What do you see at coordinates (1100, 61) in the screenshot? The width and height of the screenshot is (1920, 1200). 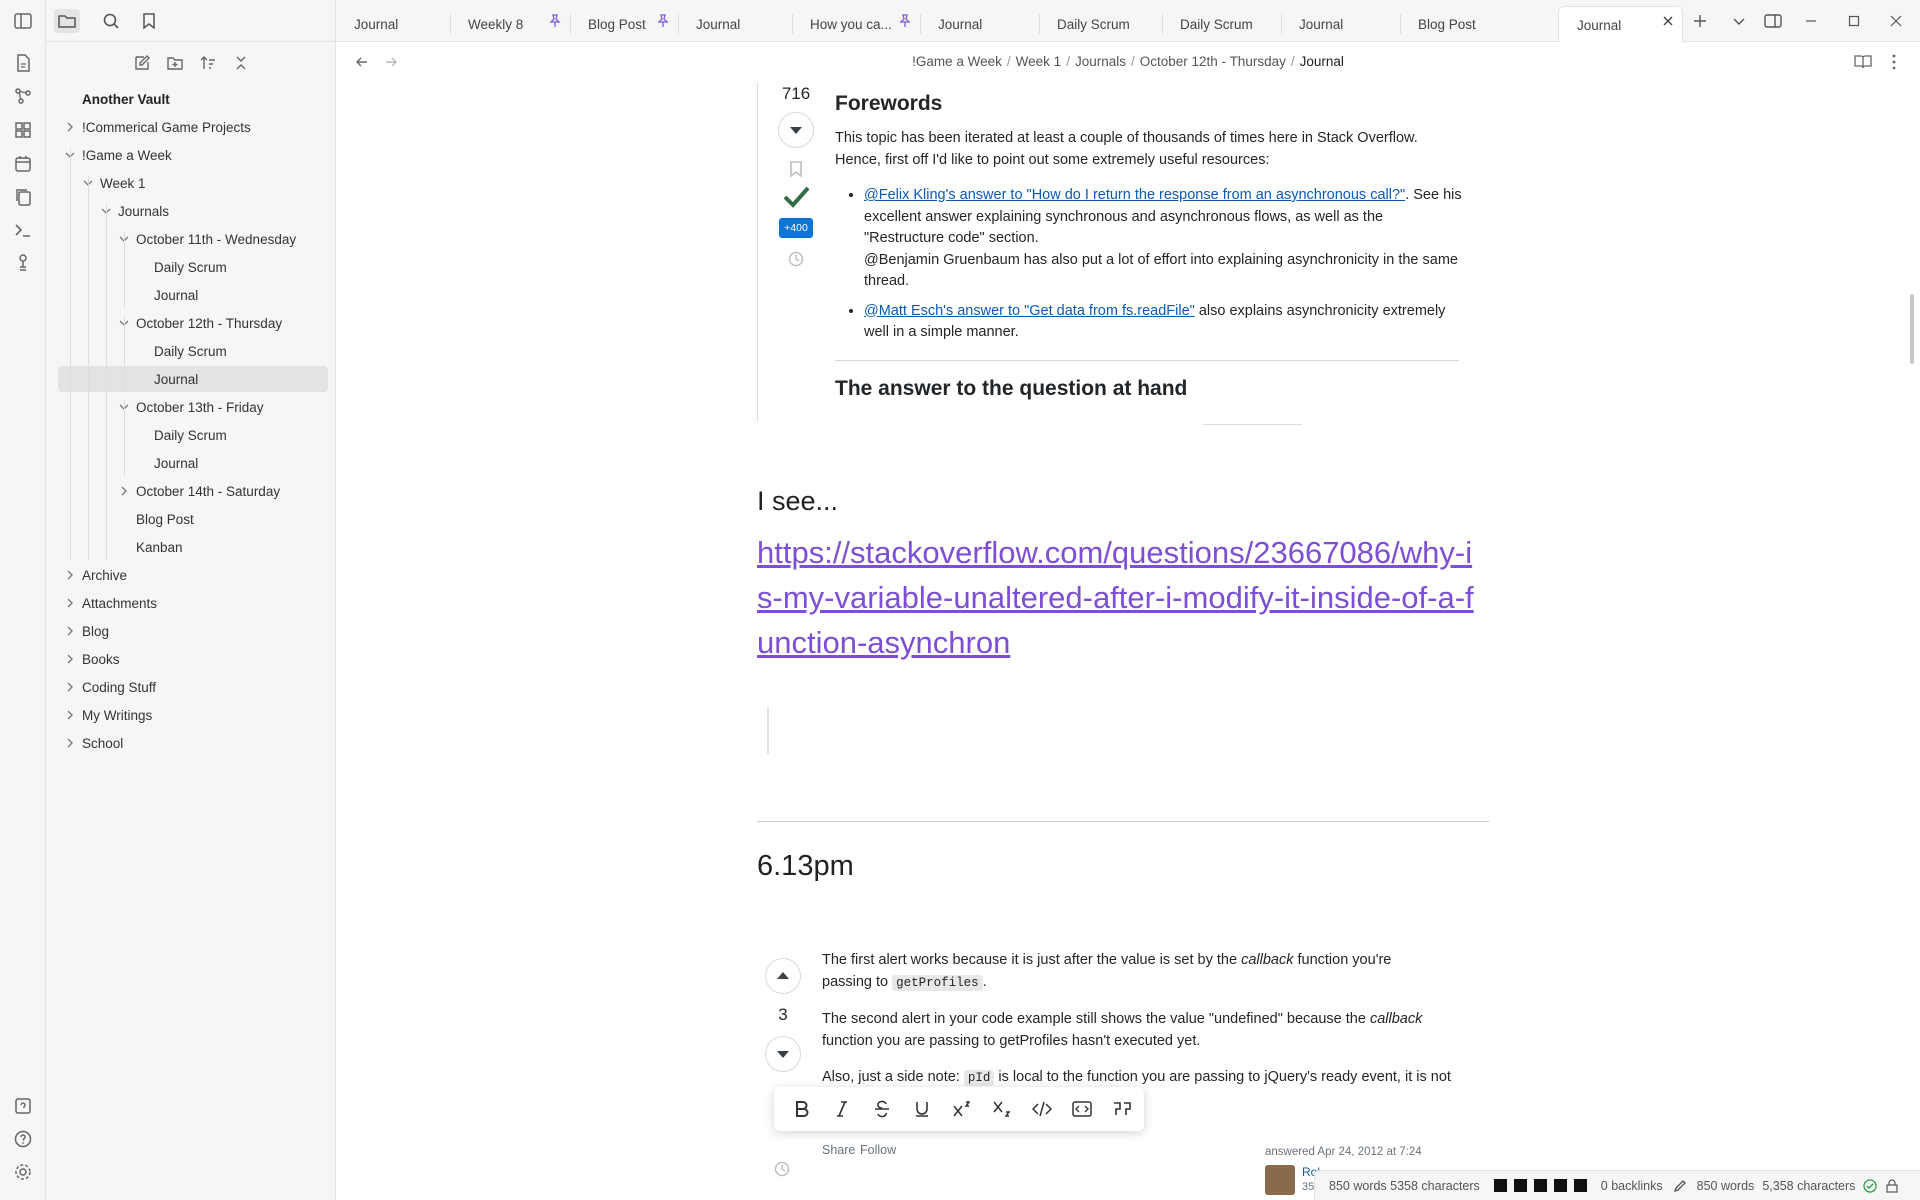 I see `breadcrumb-item: Journals` at bounding box center [1100, 61].